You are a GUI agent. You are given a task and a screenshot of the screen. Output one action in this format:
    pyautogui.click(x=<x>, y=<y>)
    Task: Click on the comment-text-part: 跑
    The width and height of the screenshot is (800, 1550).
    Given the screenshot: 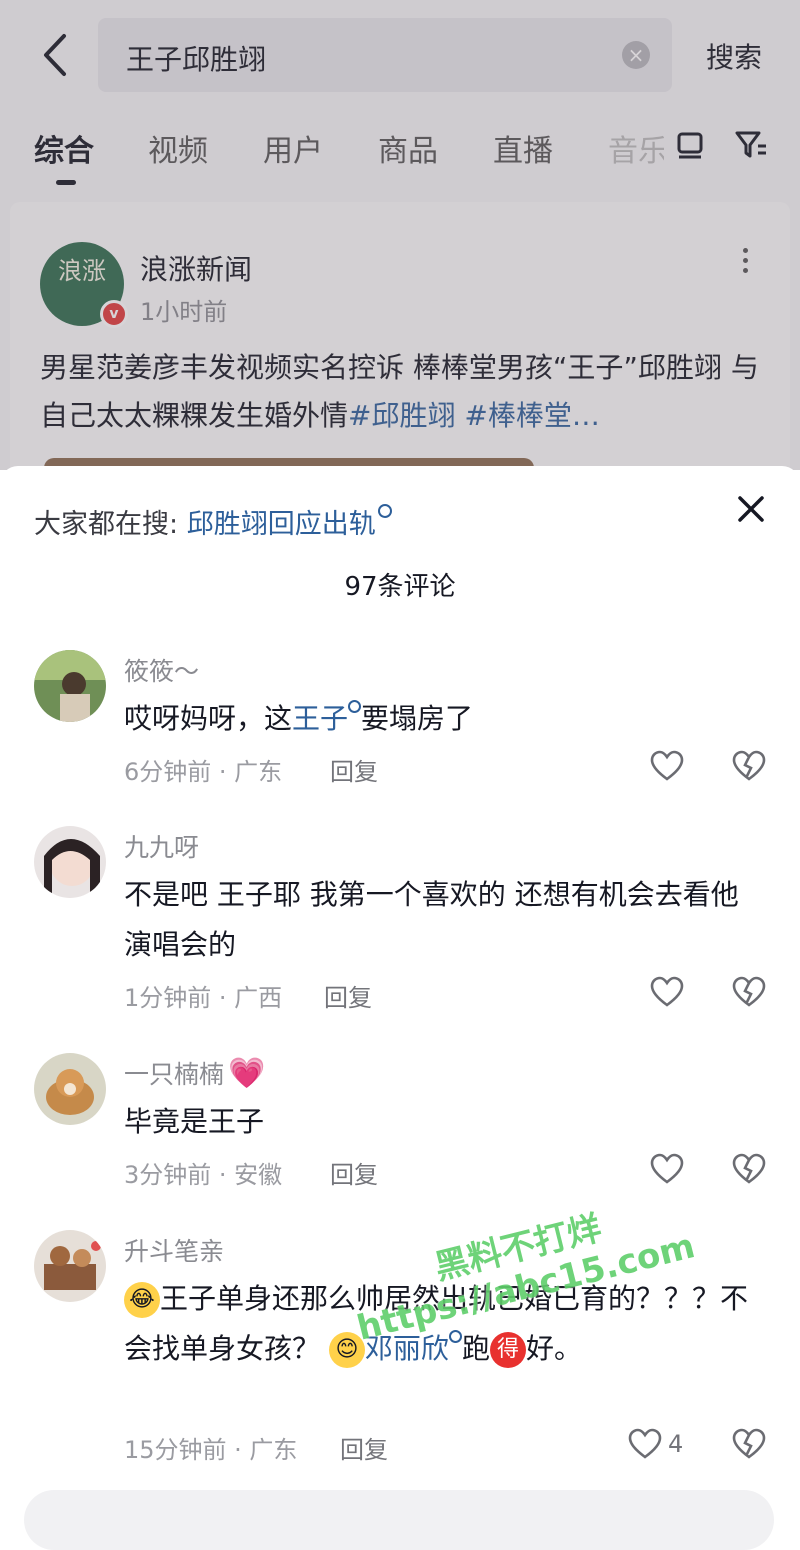 What is the action you would take?
    pyautogui.click(x=475, y=1348)
    